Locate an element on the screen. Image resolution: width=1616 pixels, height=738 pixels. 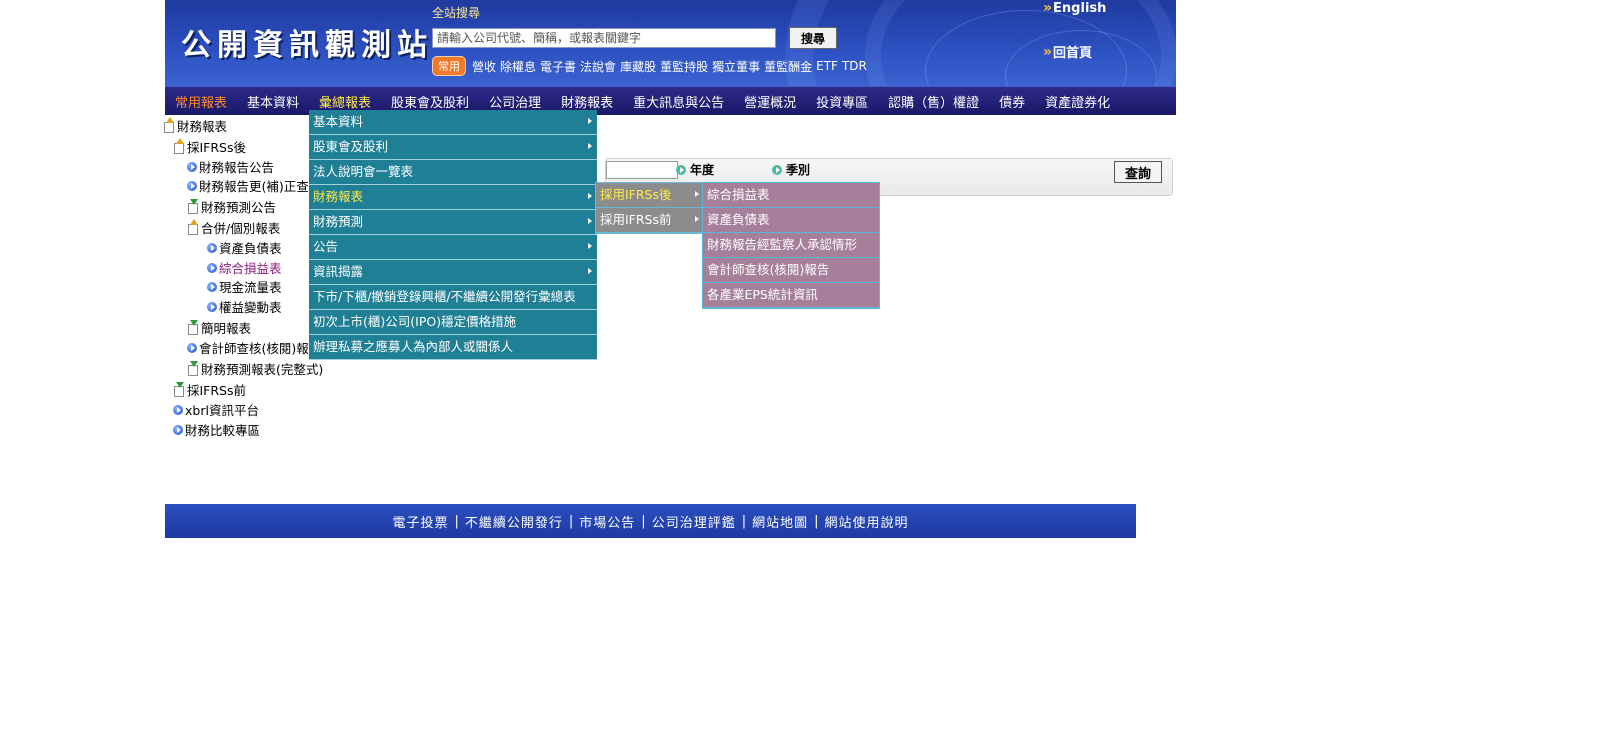
menu-item-investor-conference-list: 法人說明會一覽表 is located at coordinates (453, 172).